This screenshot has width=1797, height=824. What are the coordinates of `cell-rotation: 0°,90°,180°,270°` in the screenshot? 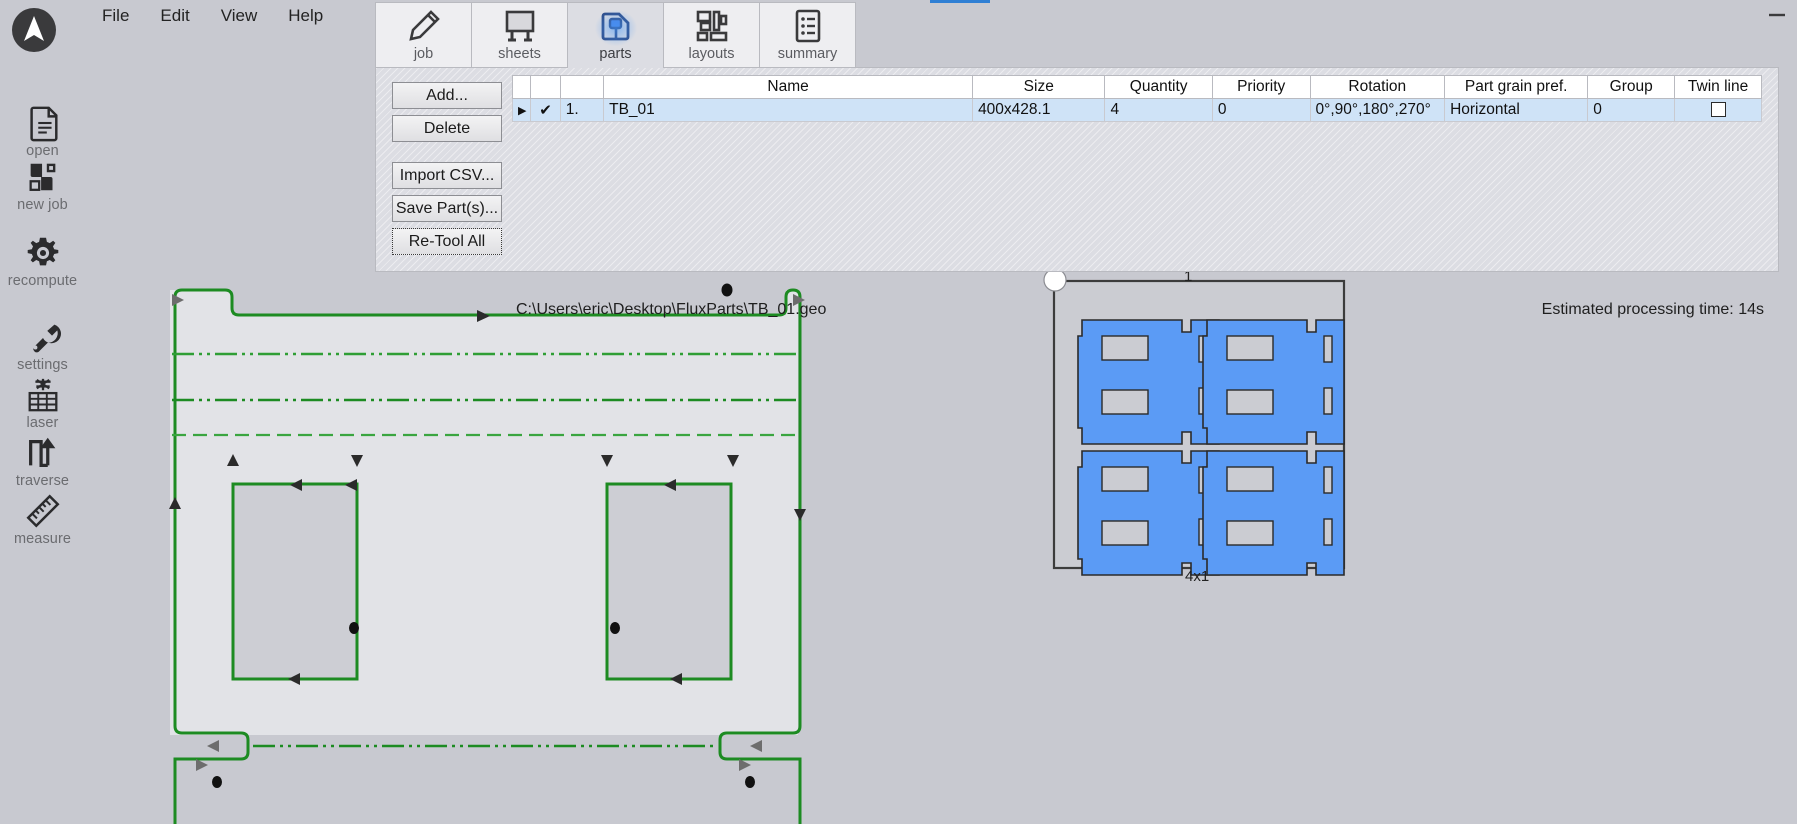 It's located at (1377, 110).